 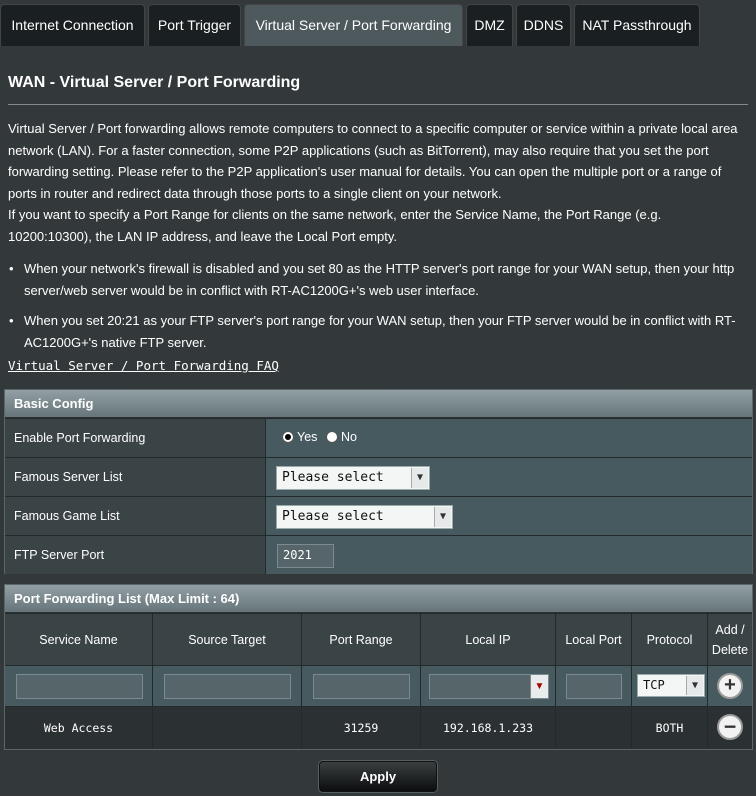 I want to click on tab-nat-passthrough: NAT Passthrough, so click(x=637, y=25).